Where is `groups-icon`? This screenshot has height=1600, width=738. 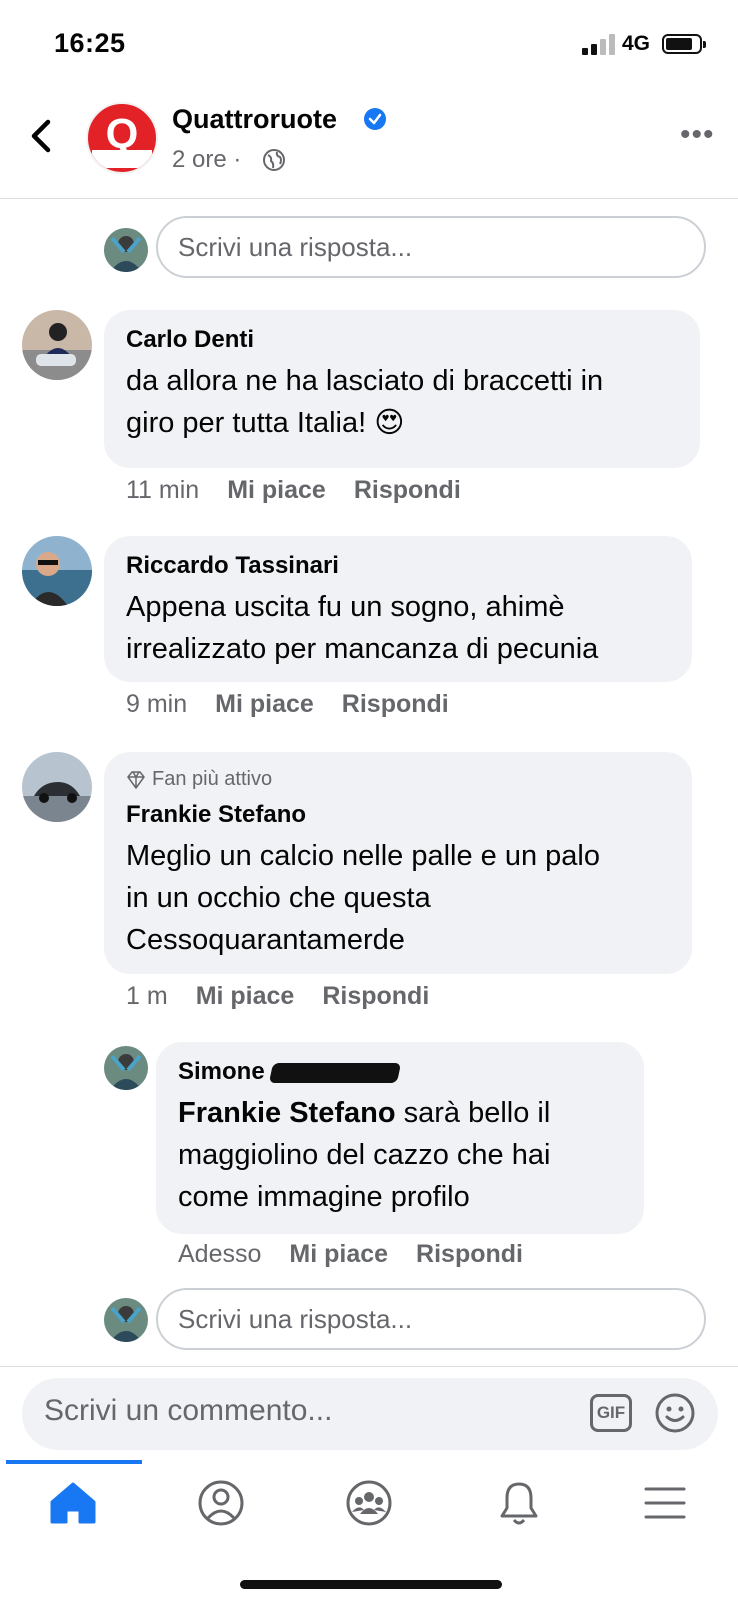
groups-icon is located at coordinates (369, 1503).